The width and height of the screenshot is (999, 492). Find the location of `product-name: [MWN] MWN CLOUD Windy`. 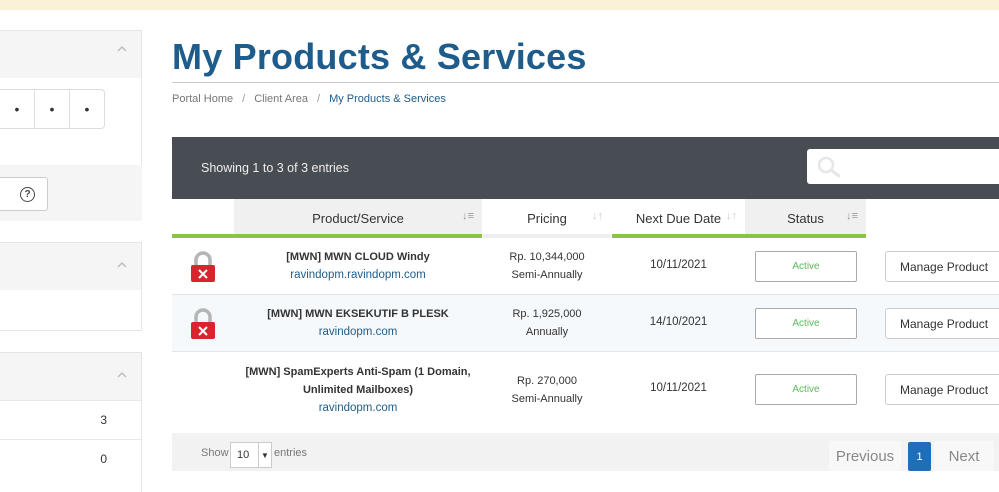

product-name: [MWN] MWN CLOUD Windy is located at coordinates (358, 257).